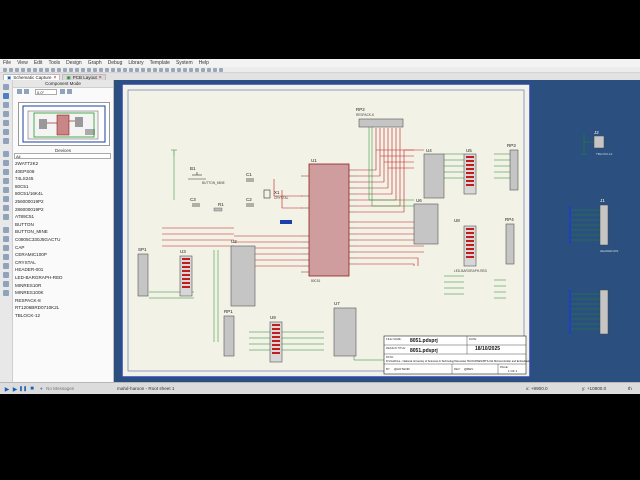 The image size is (640, 480). I want to click on subcircuit-icon, so click(6, 141).